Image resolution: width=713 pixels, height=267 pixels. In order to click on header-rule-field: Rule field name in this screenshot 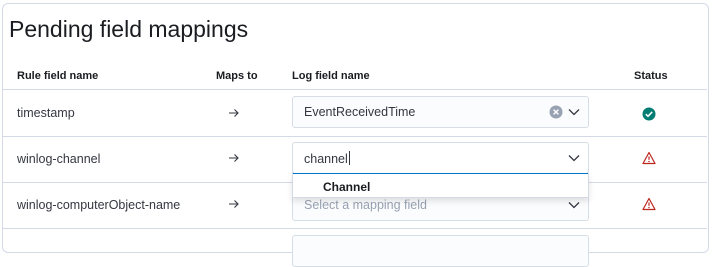, I will do `click(58, 76)`.